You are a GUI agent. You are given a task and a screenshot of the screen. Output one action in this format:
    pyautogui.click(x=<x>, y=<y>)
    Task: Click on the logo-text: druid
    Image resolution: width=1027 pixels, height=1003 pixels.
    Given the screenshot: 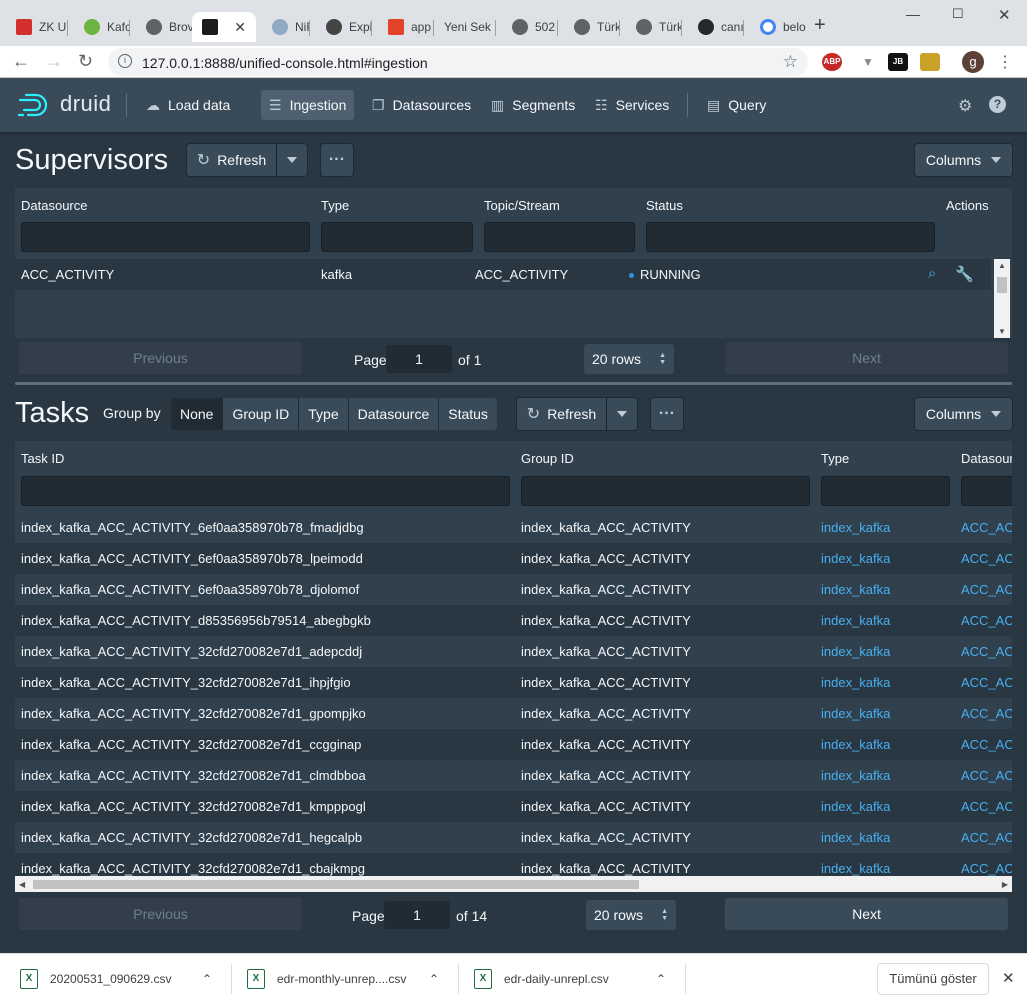 What is the action you would take?
    pyautogui.click(x=85, y=104)
    